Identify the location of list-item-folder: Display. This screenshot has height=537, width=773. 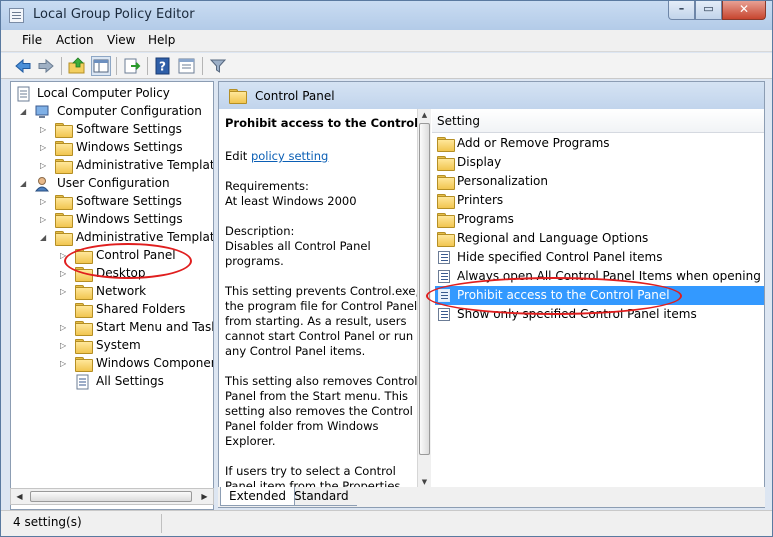
(599, 162).